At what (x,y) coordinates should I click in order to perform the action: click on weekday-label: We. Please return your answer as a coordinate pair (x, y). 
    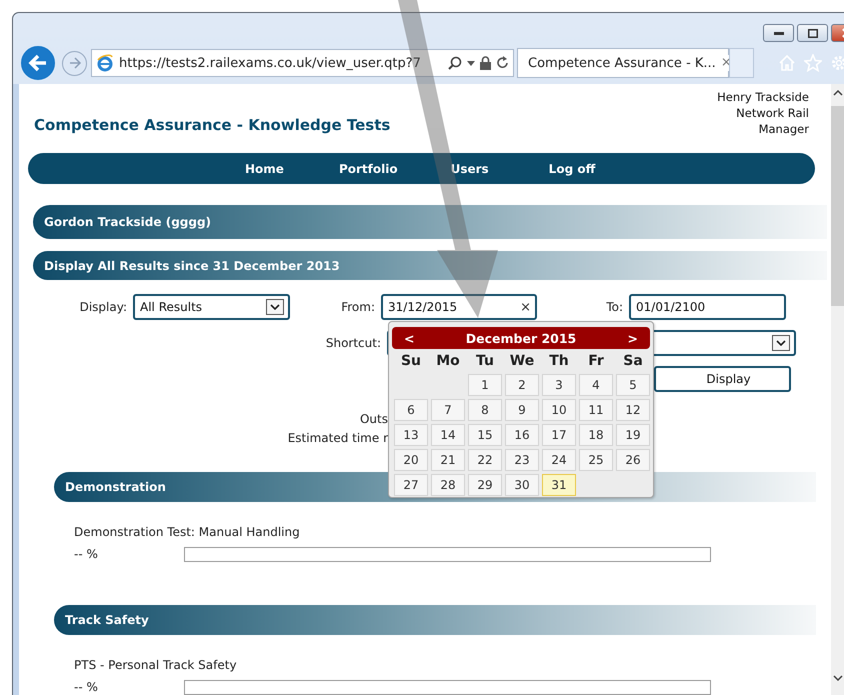
    Looking at the image, I should click on (522, 361).